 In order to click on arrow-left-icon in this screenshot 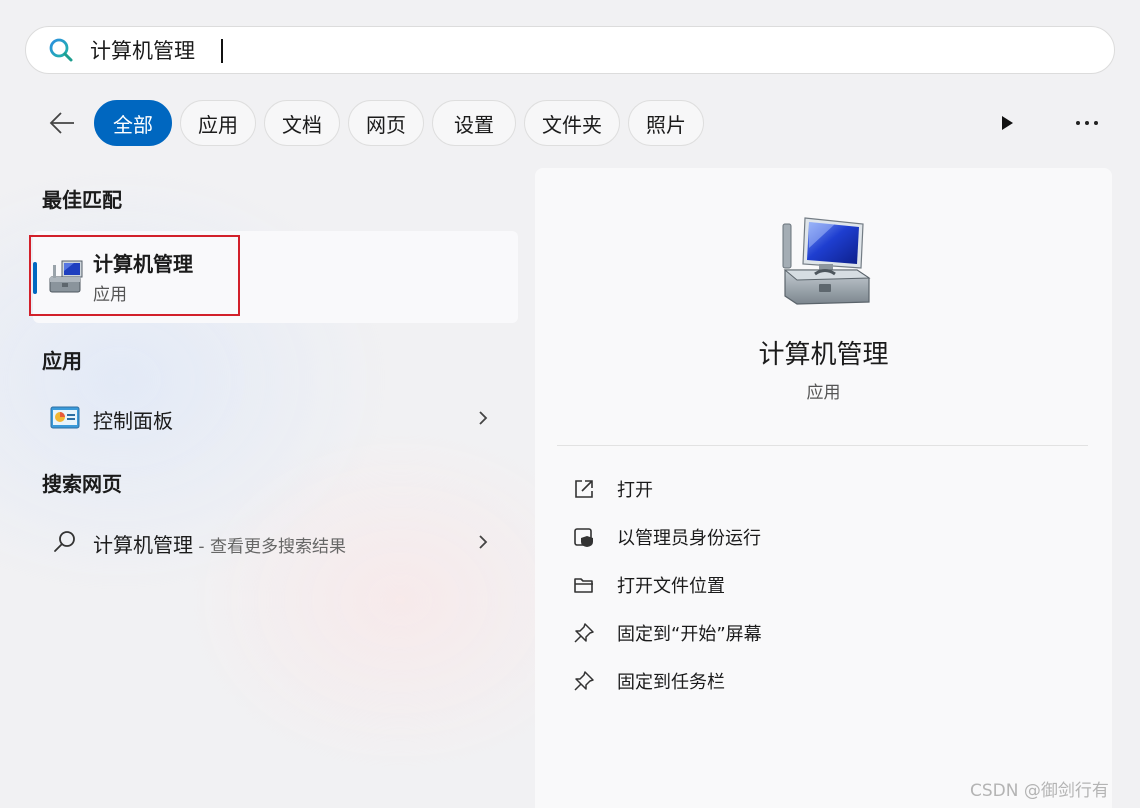, I will do `click(61, 123)`.